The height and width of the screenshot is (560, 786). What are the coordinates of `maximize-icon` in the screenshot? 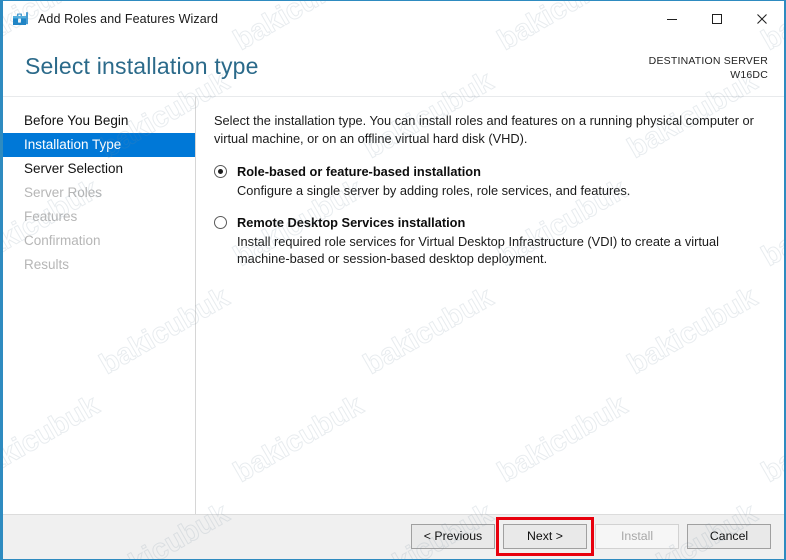 It's located at (716, 19).